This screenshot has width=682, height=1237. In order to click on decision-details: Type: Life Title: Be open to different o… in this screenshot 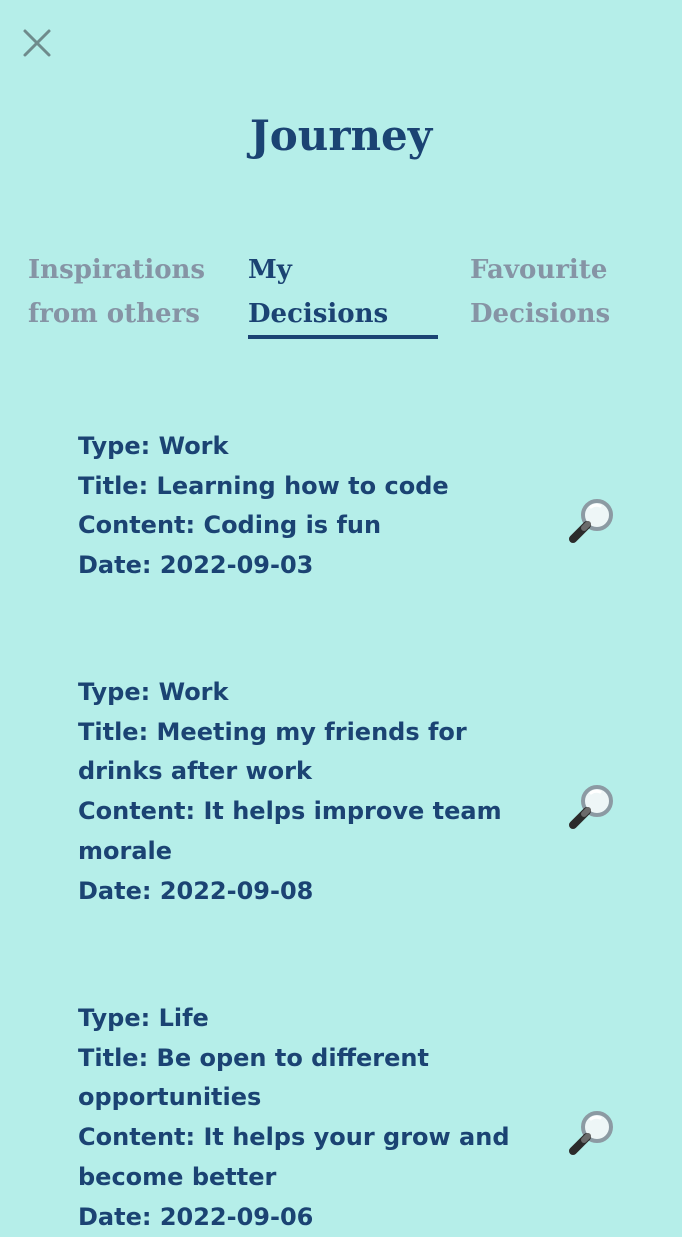, I will do `click(308, 1118)`.